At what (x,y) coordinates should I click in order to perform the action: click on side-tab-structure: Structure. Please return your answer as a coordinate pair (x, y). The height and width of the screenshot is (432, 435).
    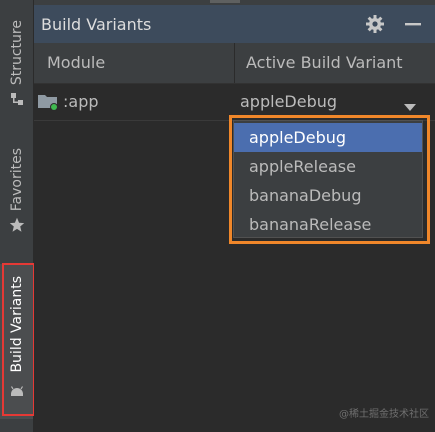
    Looking at the image, I should click on (16, 71).